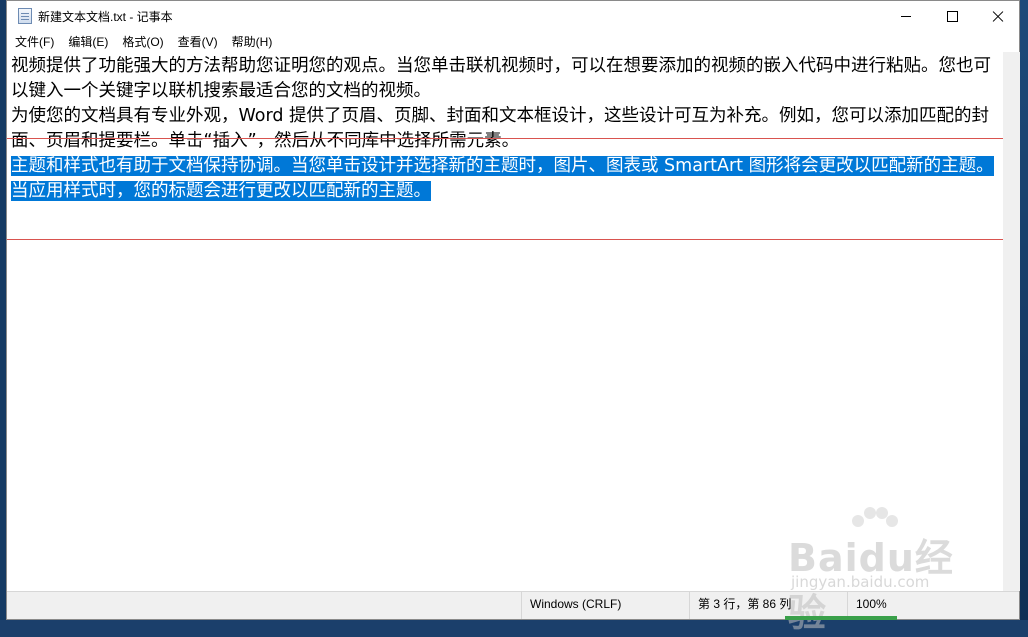 The width and height of the screenshot is (1028, 637). Describe the element at coordinates (88, 42) in the screenshot. I see `menu-edit: 编辑(E)` at that location.